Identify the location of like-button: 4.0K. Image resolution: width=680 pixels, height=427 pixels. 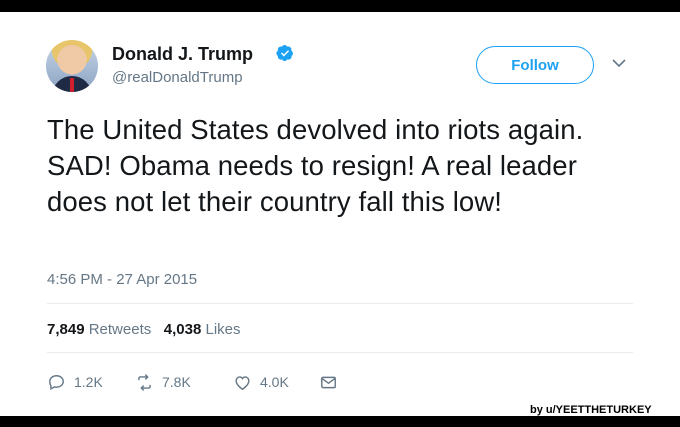
(276, 382).